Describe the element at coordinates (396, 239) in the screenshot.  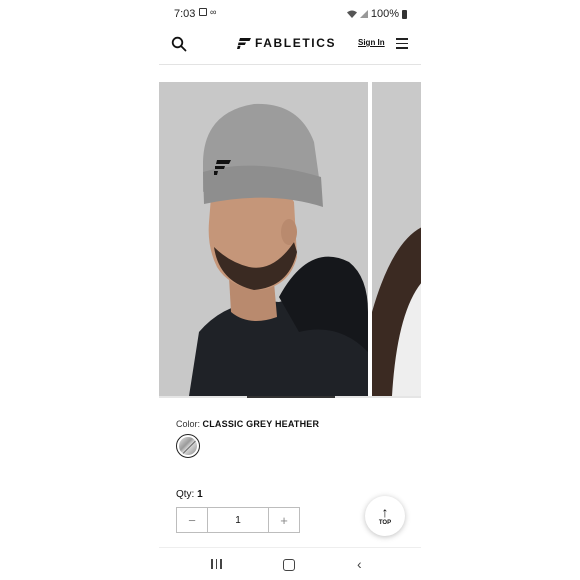
I see `woman-partial-photo` at that location.